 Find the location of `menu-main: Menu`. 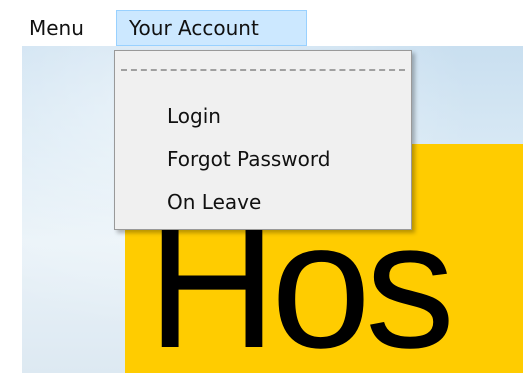

menu-main: Menu is located at coordinates (56, 28).